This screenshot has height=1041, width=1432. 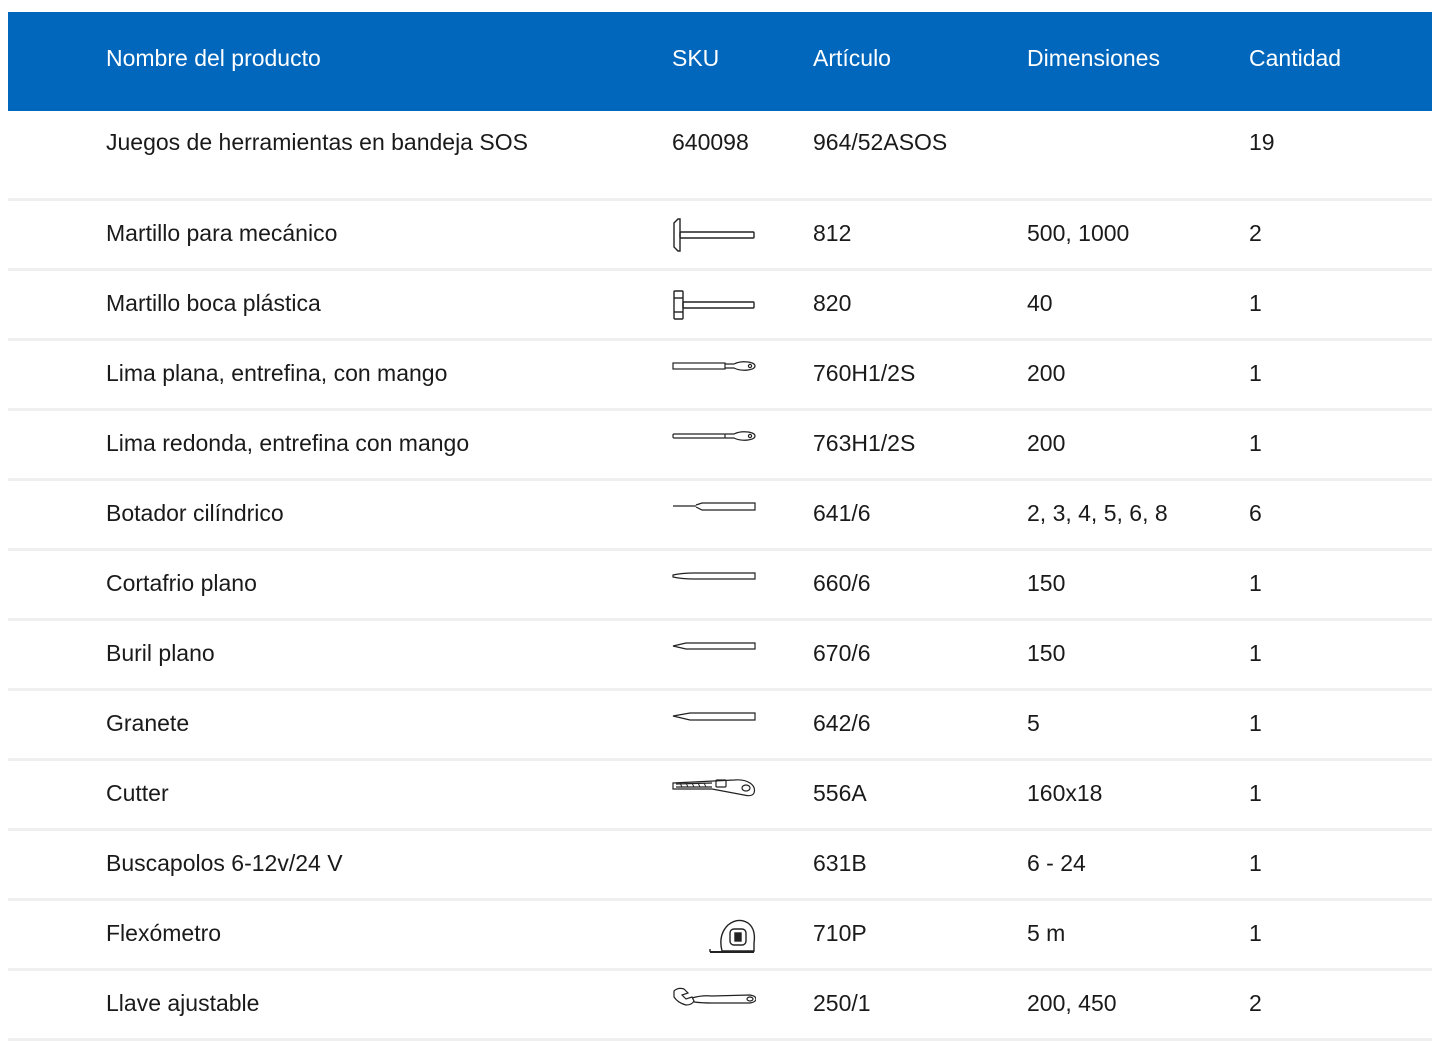 I want to click on article-cell: 670/6, so click(x=842, y=653).